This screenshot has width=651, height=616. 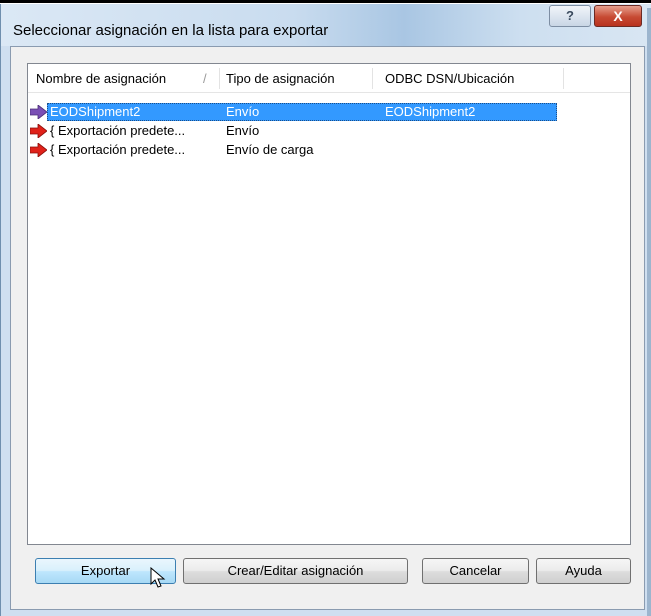 What do you see at coordinates (295, 571) in the screenshot?
I see `create-edit-mapping-button: Crear/Editar asignación` at bounding box center [295, 571].